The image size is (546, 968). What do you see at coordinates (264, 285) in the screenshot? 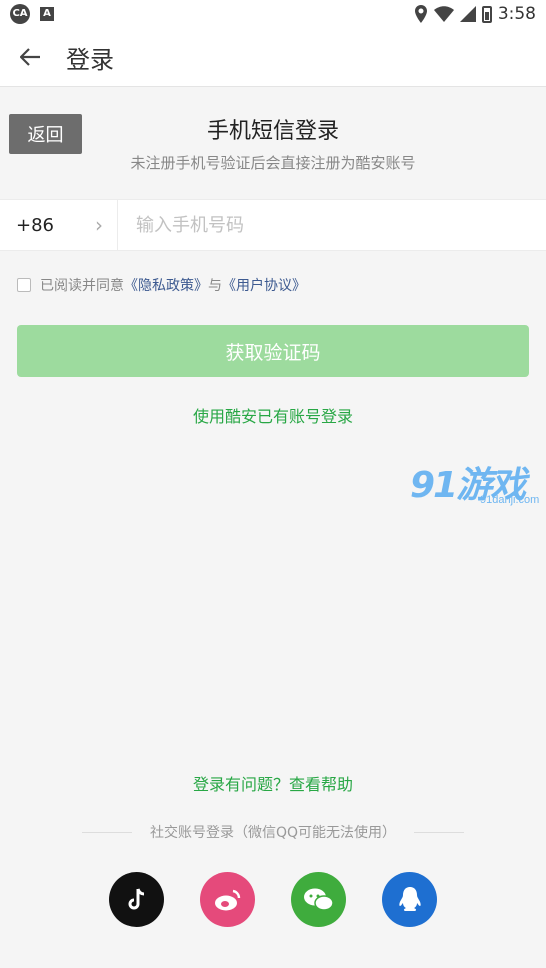
I see `user-agreement-link: 《用户协议》` at bounding box center [264, 285].